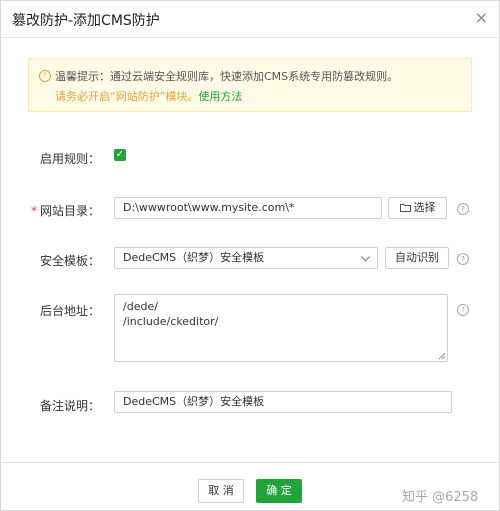 The width and height of the screenshot is (500, 511). Describe the element at coordinates (463, 259) in the screenshot. I see `help-icon-template: ?` at that location.